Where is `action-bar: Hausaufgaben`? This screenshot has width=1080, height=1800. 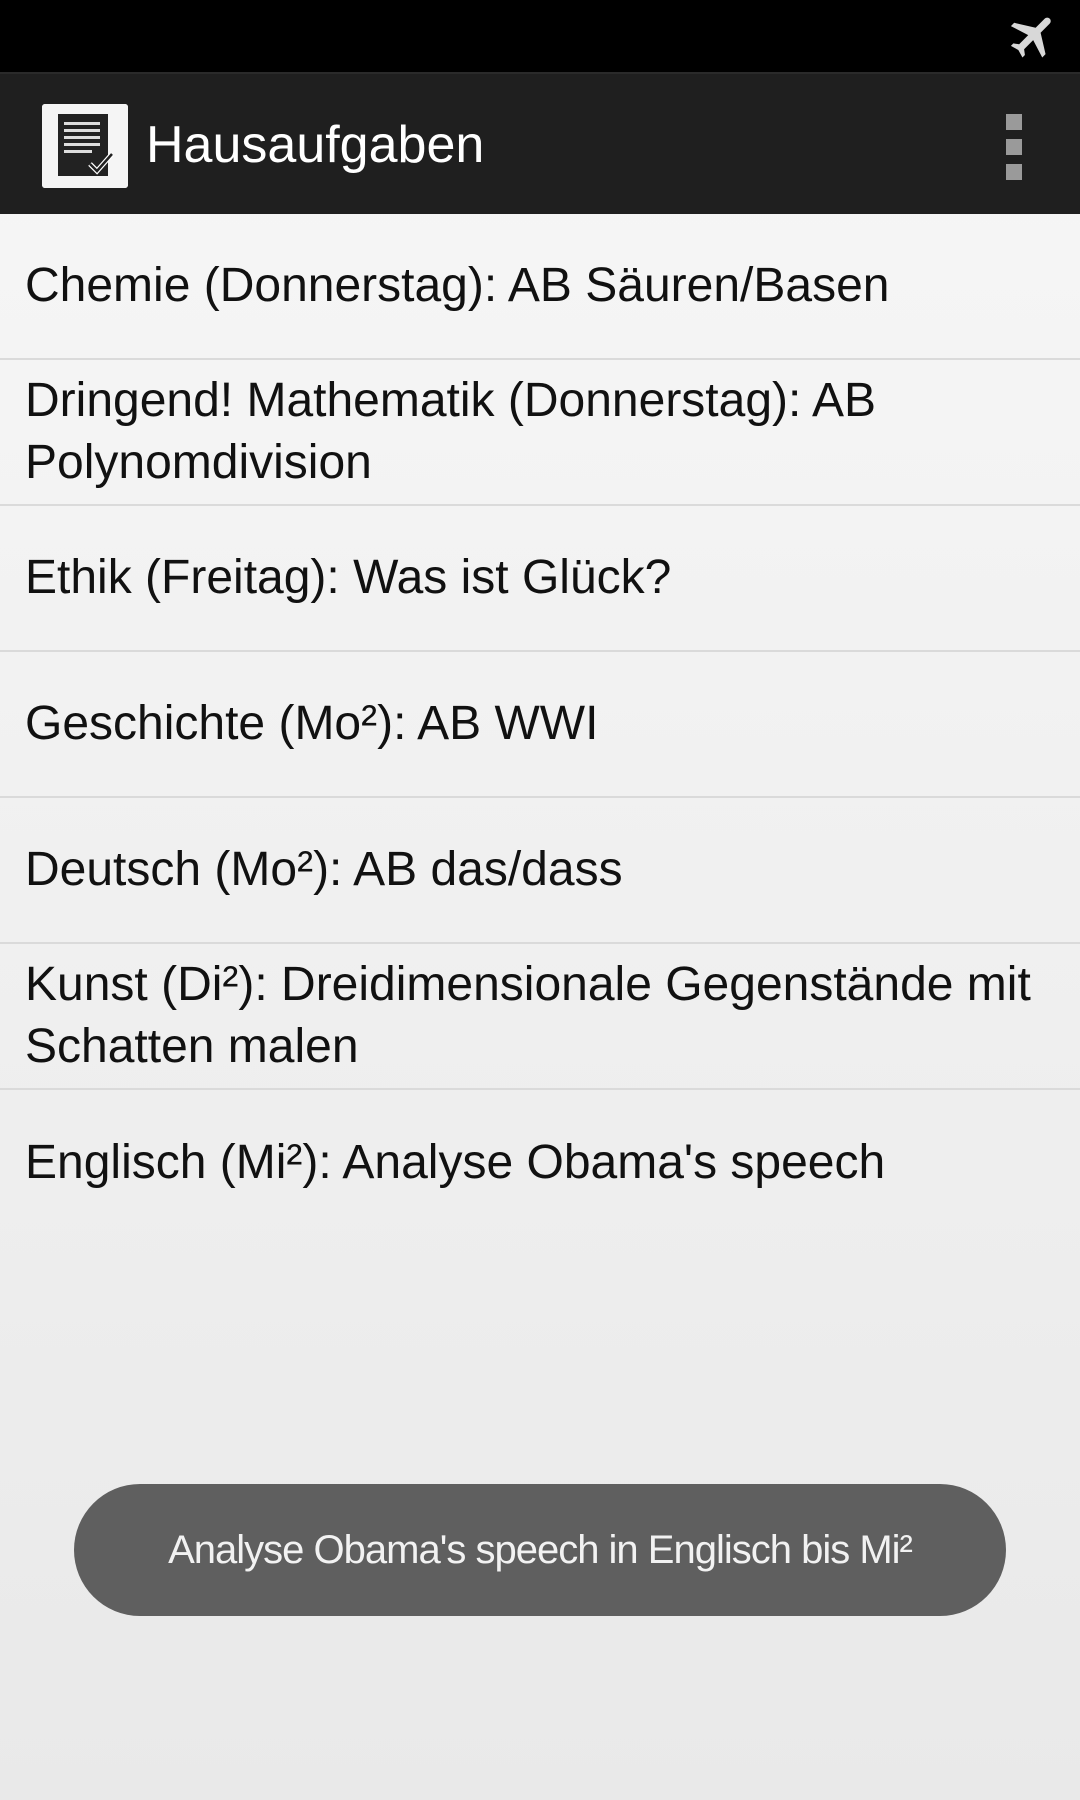 action-bar: Hausaufgaben is located at coordinates (540, 143).